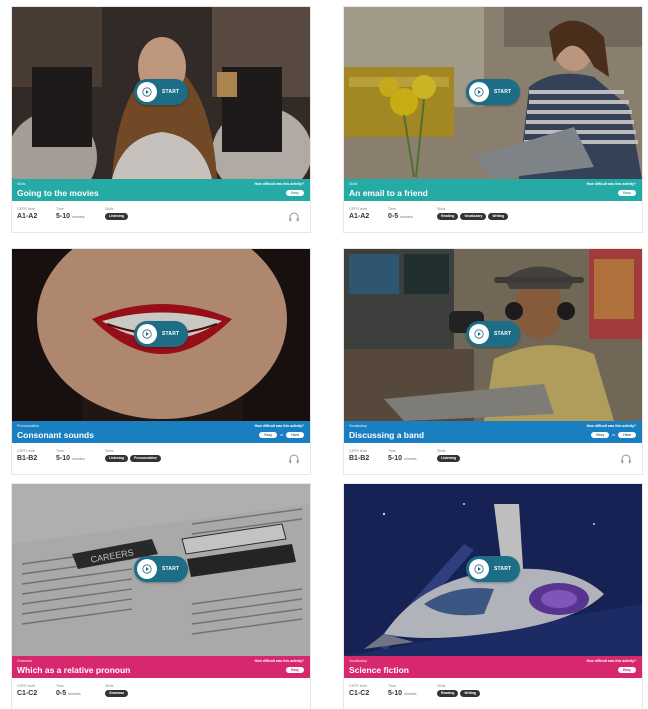 The height and width of the screenshot is (709, 648). What do you see at coordinates (21, 184) in the screenshot?
I see `card-category: Skills` at bounding box center [21, 184].